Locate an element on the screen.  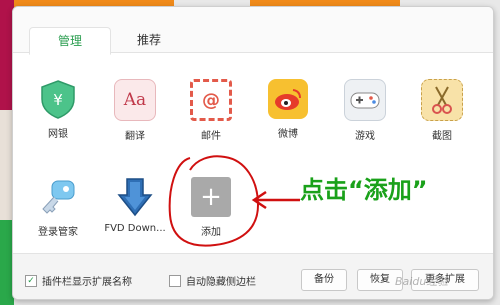
annotation-circle is located at coordinates (214, 201).